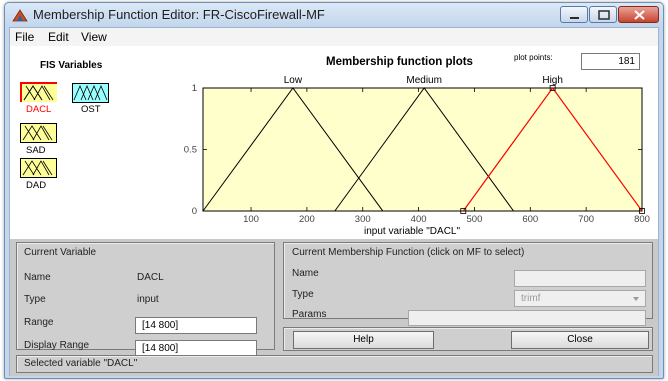 This screenshot has width=668, height=381. What do you see at coordinates (580, 340) in the screenshot?
I see `close-button: Close` at bounding box center [580, 340].